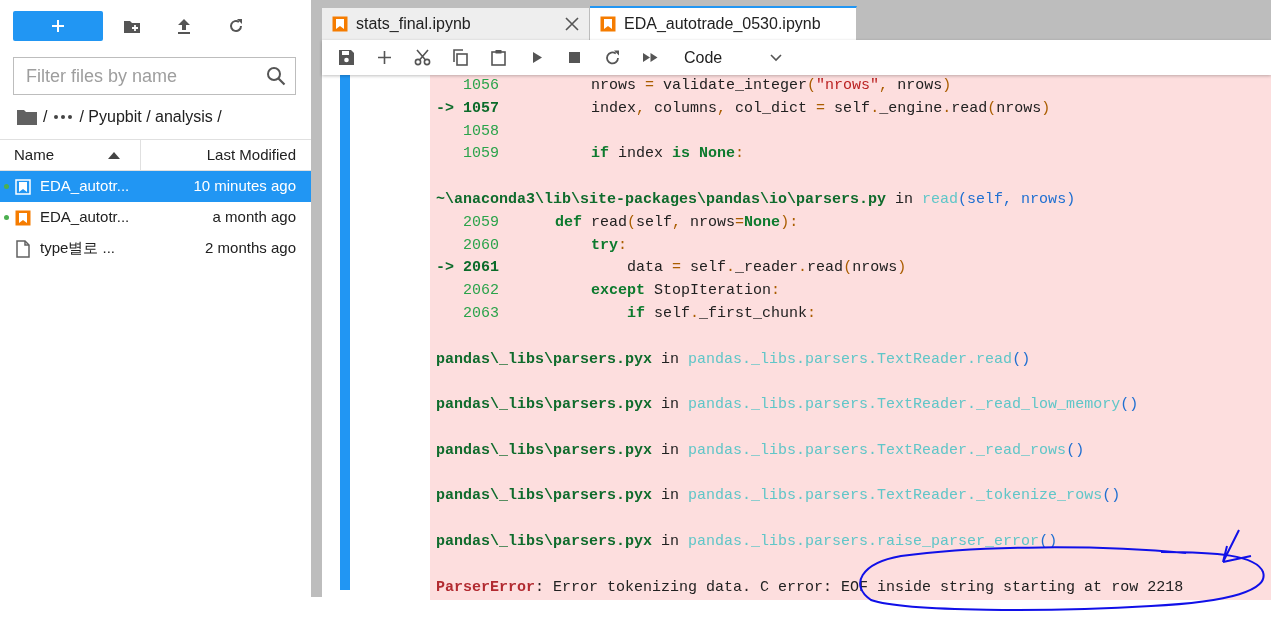 This screenshot has height=623, width=1271. I want to click on frame-header: pandas\_libs\parsers.pyx in pandas._libs.parsers.TextReader.read(), so click(733, 359).